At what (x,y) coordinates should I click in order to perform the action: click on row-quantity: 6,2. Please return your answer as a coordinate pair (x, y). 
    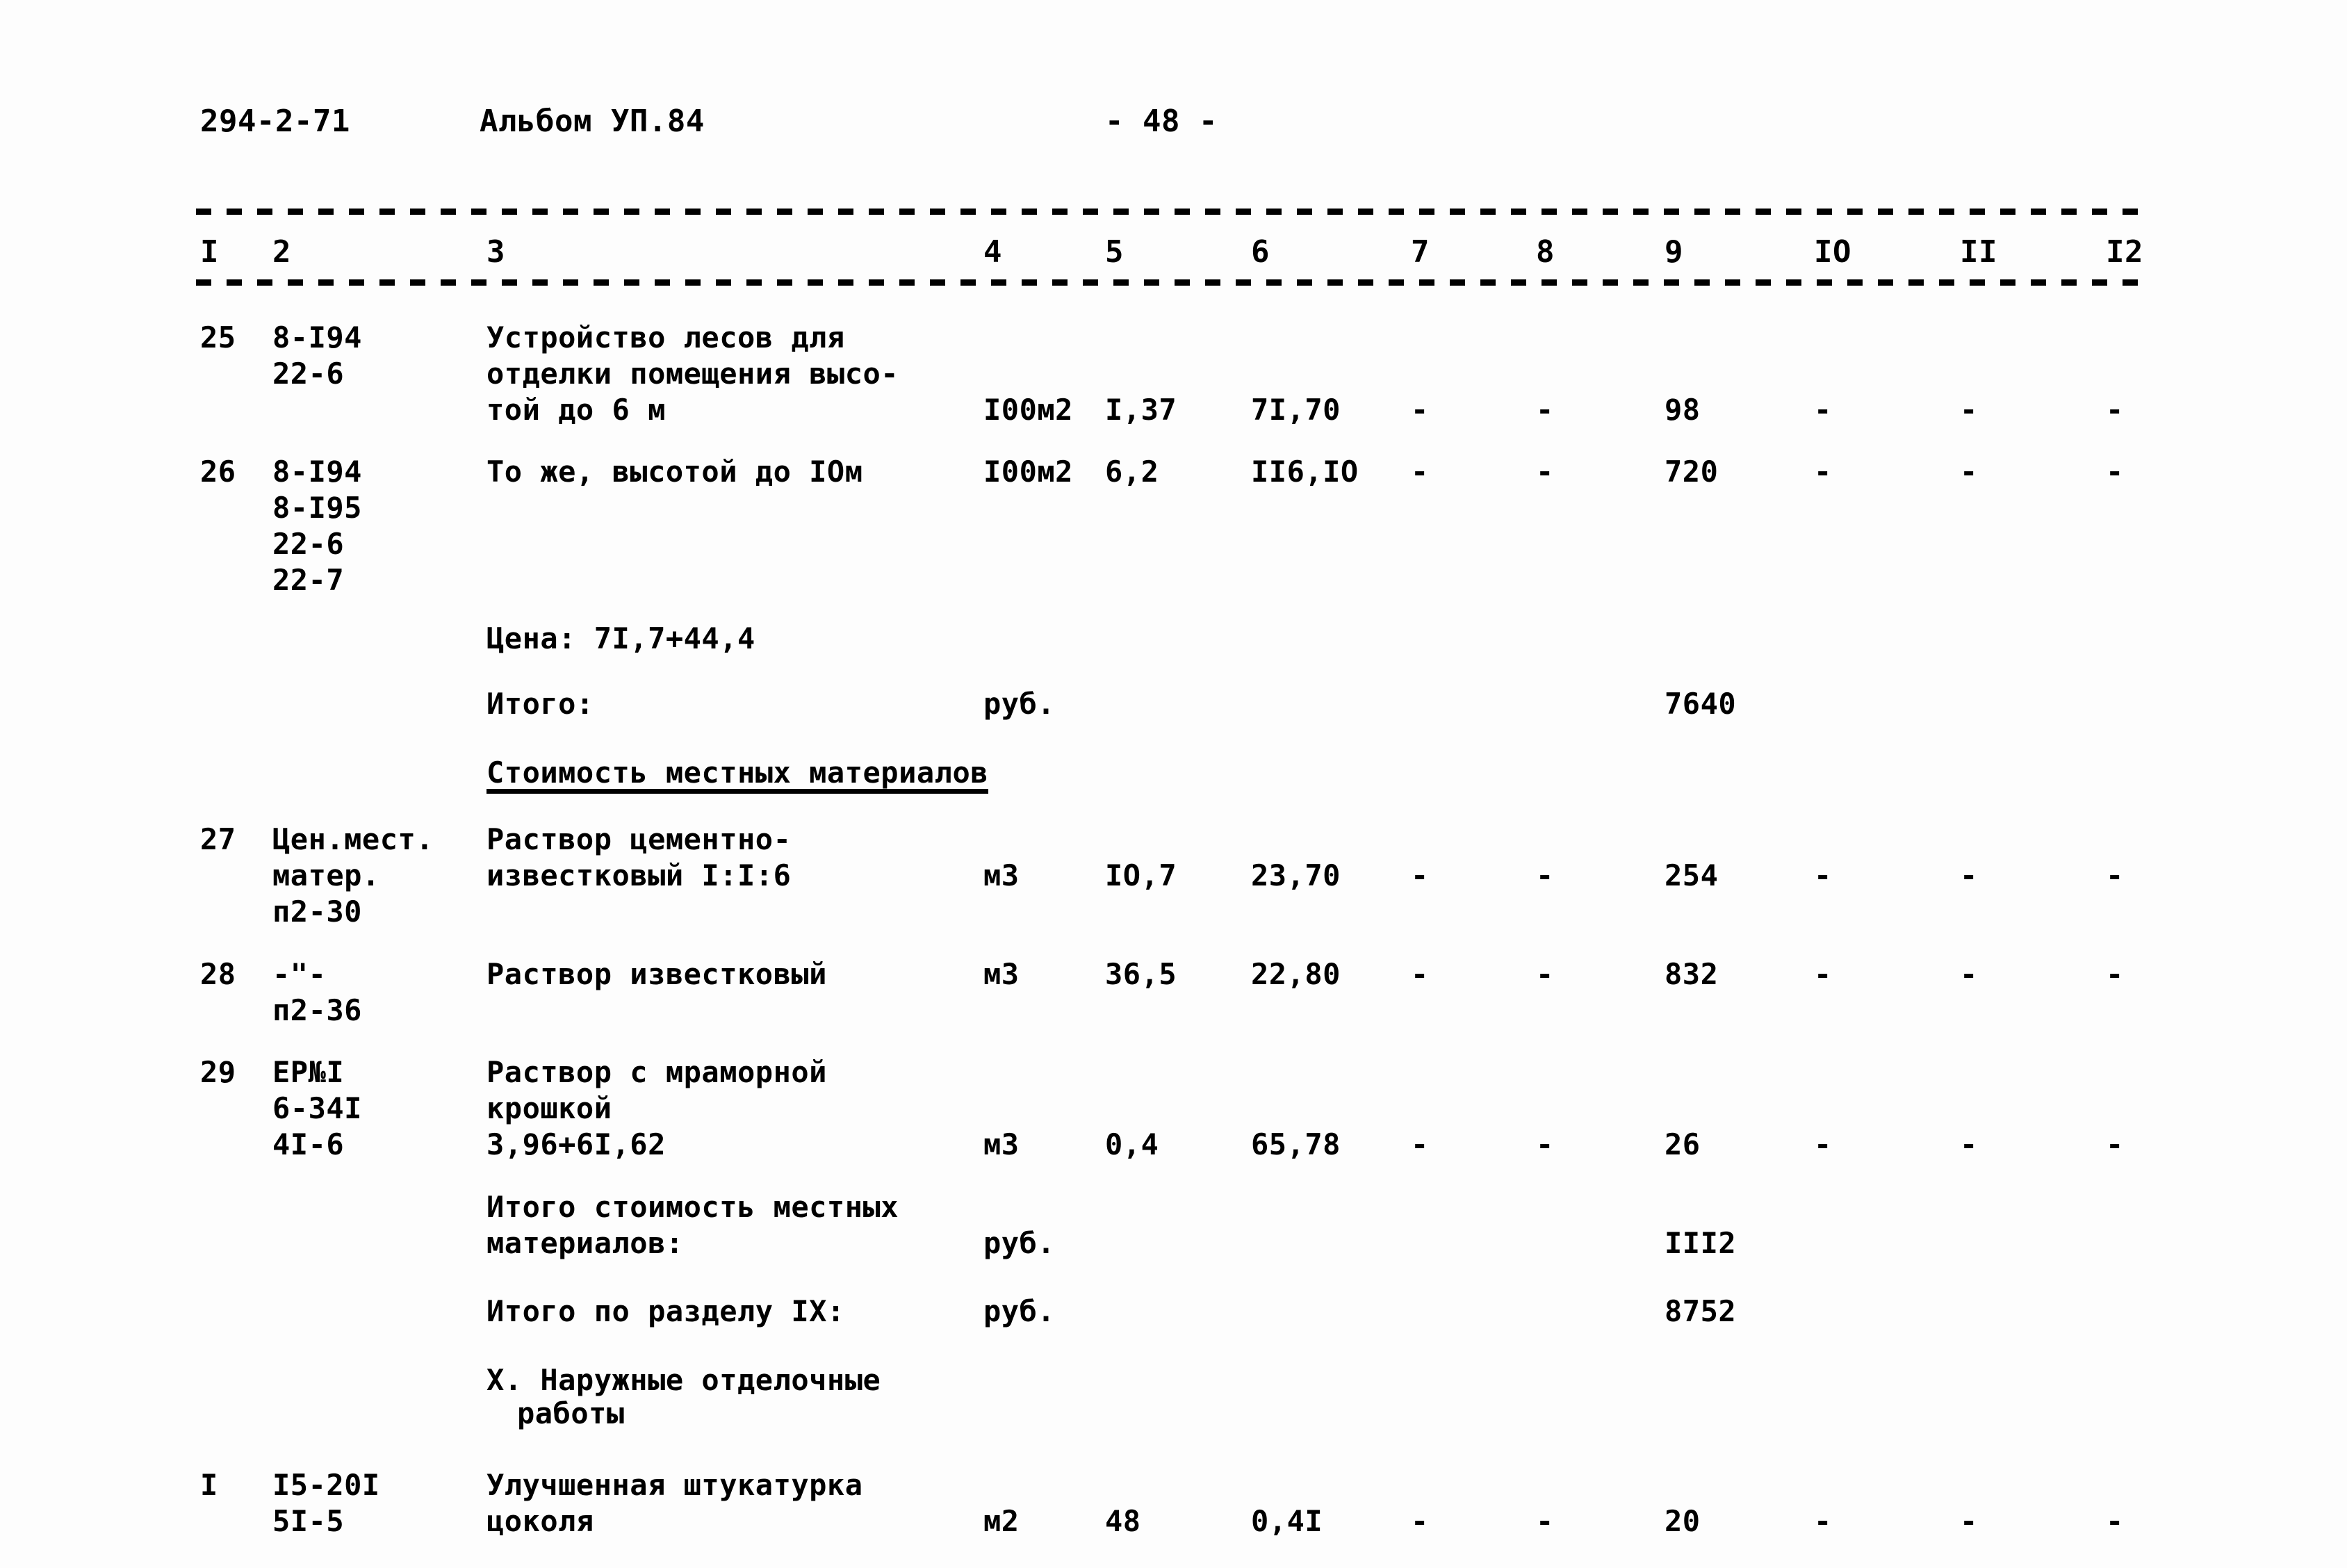
    Looking at the image, I should click on (1132, 472).